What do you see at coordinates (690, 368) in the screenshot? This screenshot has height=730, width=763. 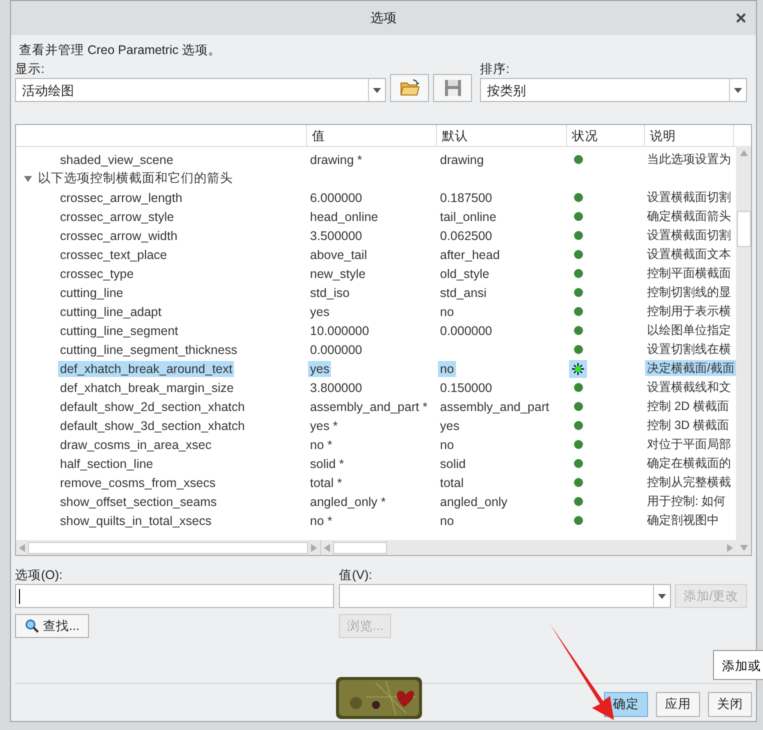 I see `option-description: 决定横截面/截面` at bounding box center [690, 368].